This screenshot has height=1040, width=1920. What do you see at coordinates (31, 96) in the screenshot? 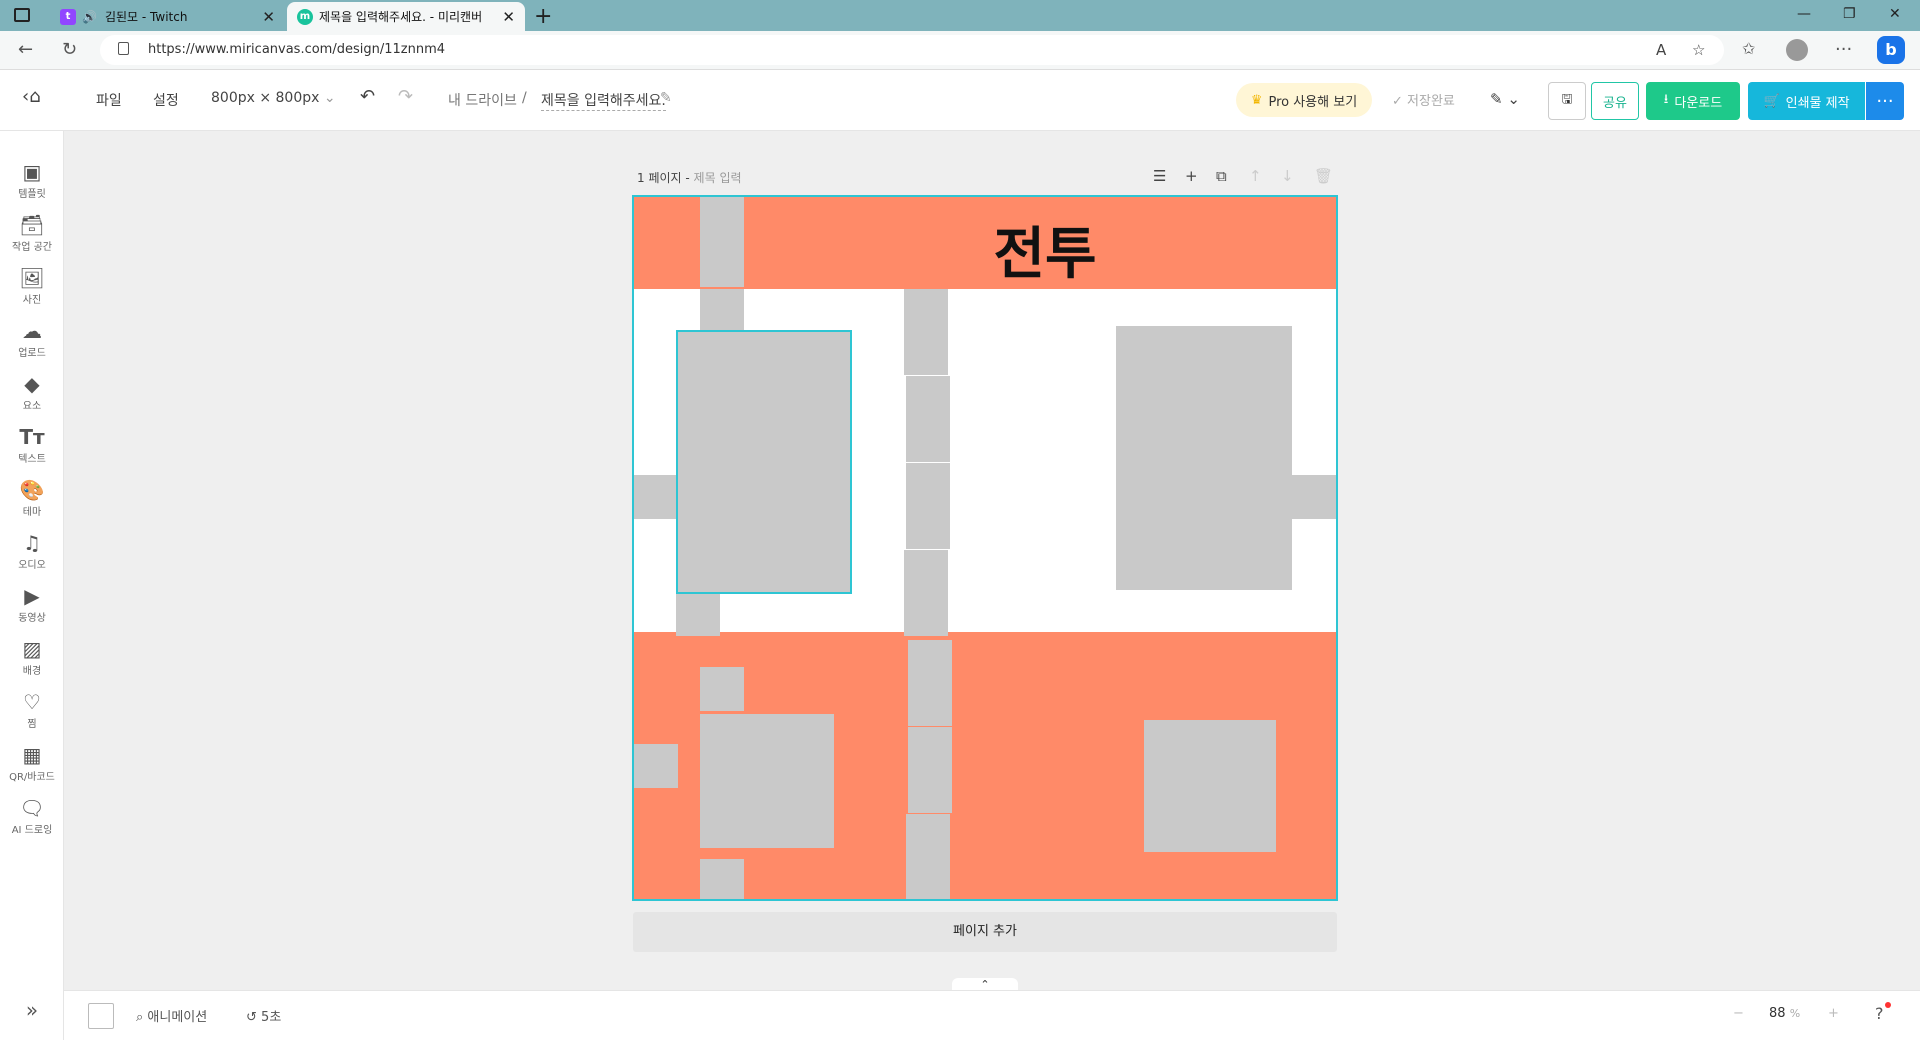
I see `home-icon: ‹⌂` at bounding box center [31, 96].